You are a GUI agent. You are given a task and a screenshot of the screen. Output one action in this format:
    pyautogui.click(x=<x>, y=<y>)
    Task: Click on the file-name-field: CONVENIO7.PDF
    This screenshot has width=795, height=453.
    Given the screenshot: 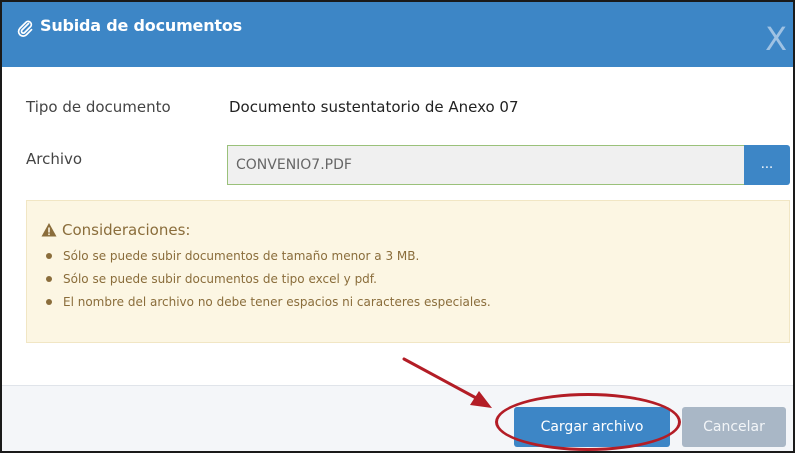 What is the action you would take?
    pyautogui.click(x=486, y=165)
    